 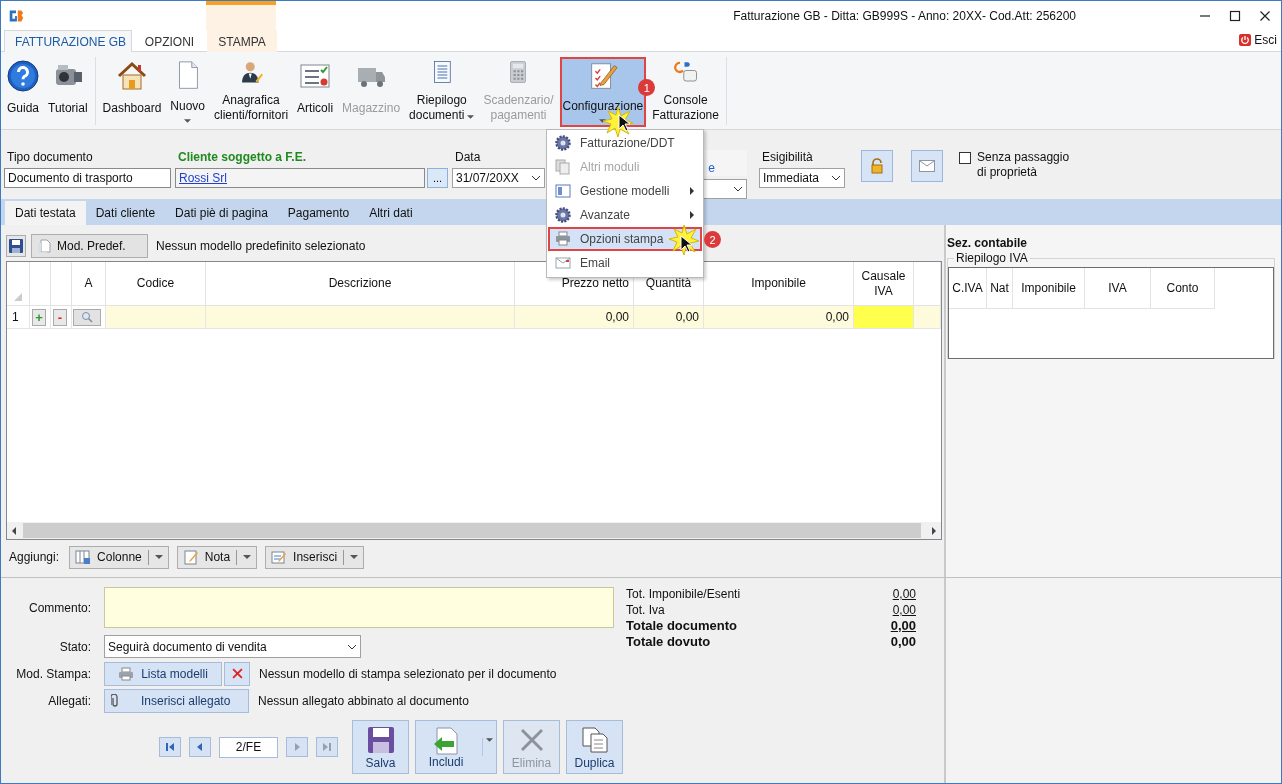 What do you see at coordinates (315, 557) in the screenshot?
I see `add-split-button: Inserisci` at bounding box center [315, 557].